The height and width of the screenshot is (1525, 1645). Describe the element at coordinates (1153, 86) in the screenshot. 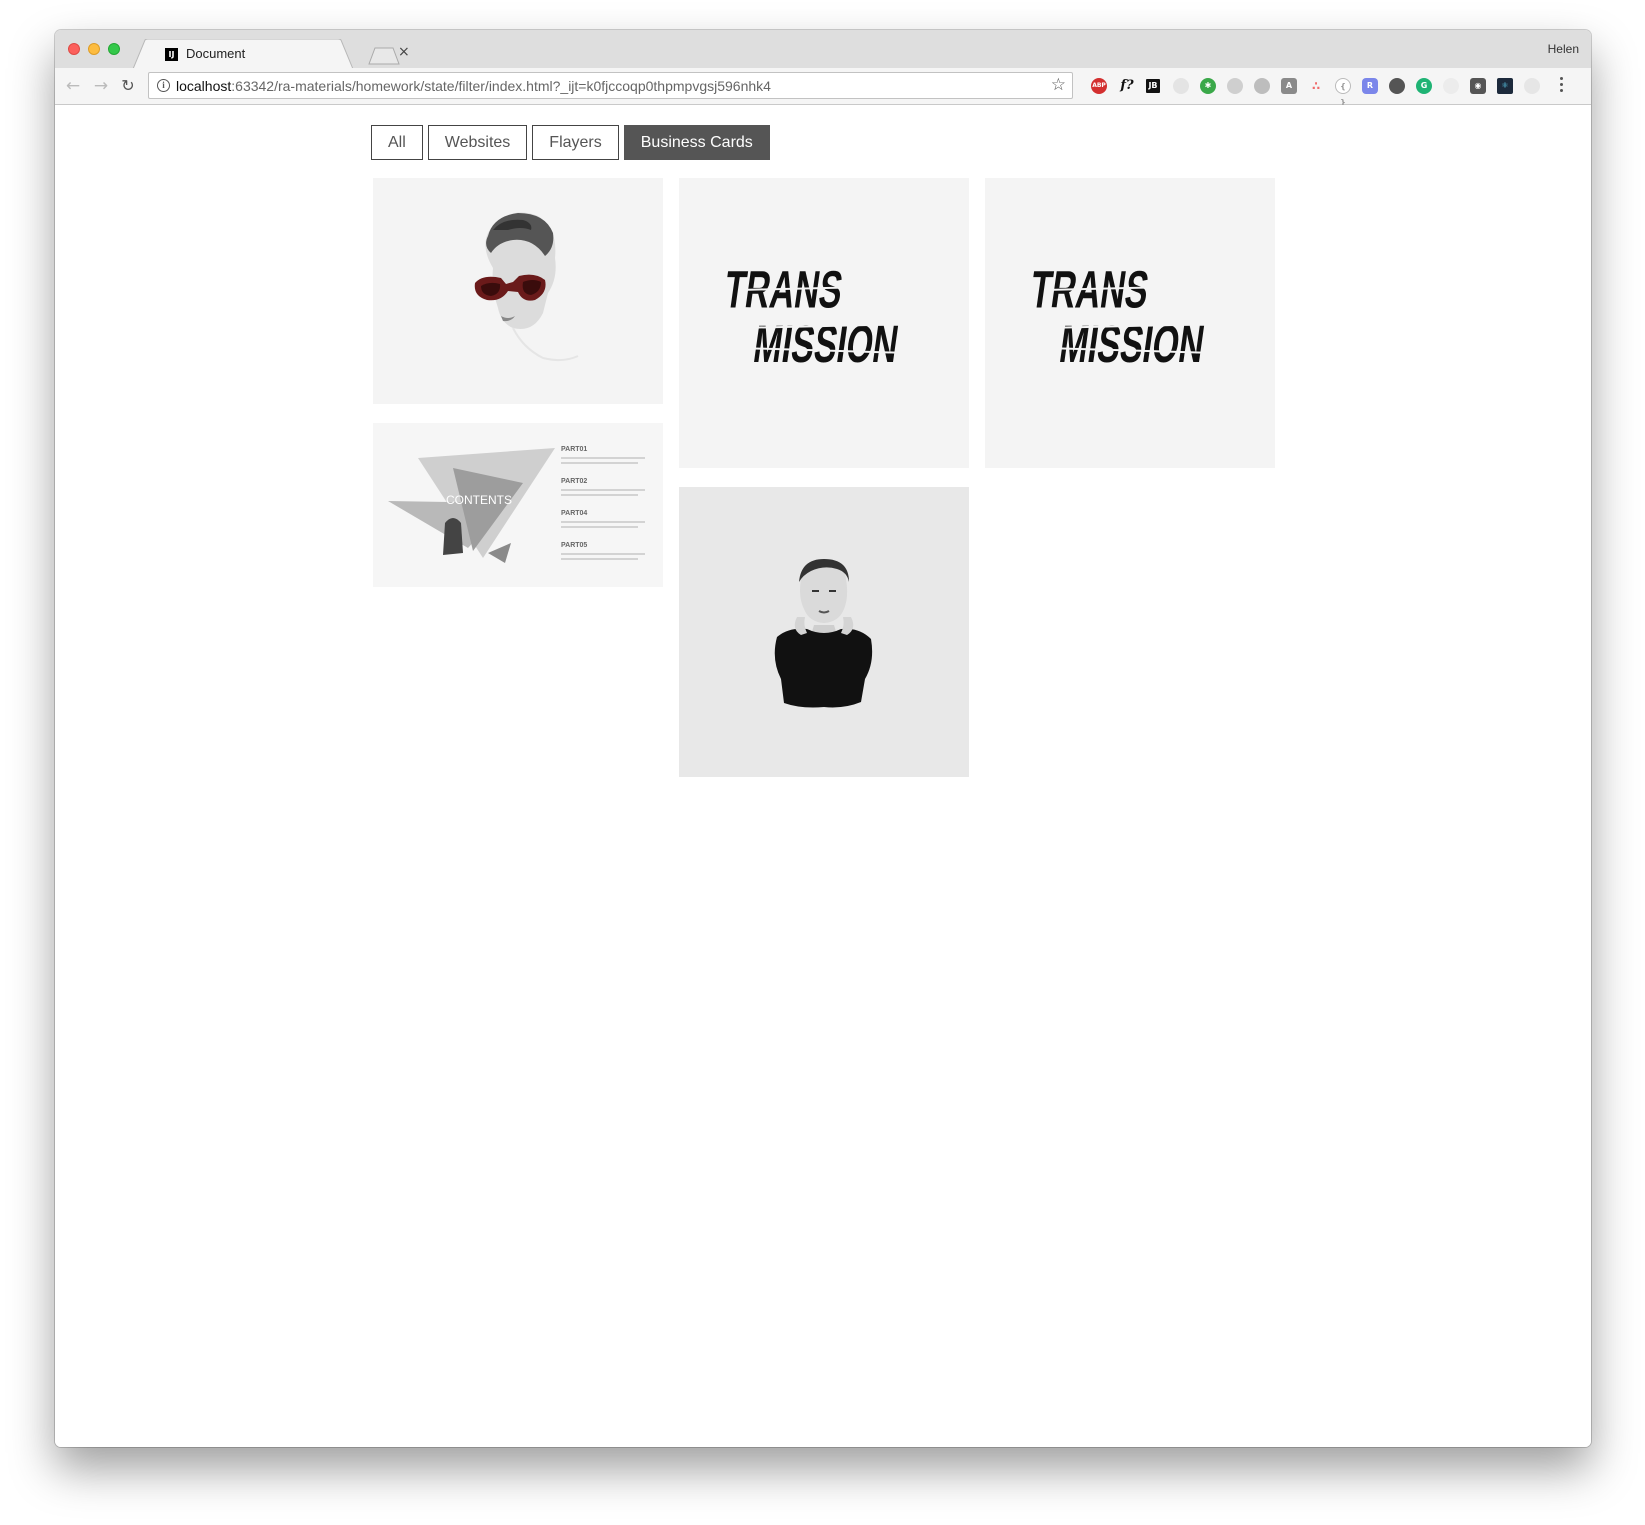

I see `jetbrains-icon: JB` at that location.